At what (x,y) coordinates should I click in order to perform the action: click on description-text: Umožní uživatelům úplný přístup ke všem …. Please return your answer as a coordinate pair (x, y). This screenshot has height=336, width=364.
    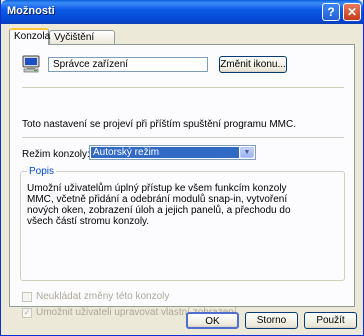
    Looking at the image, I should click on (159, 205).